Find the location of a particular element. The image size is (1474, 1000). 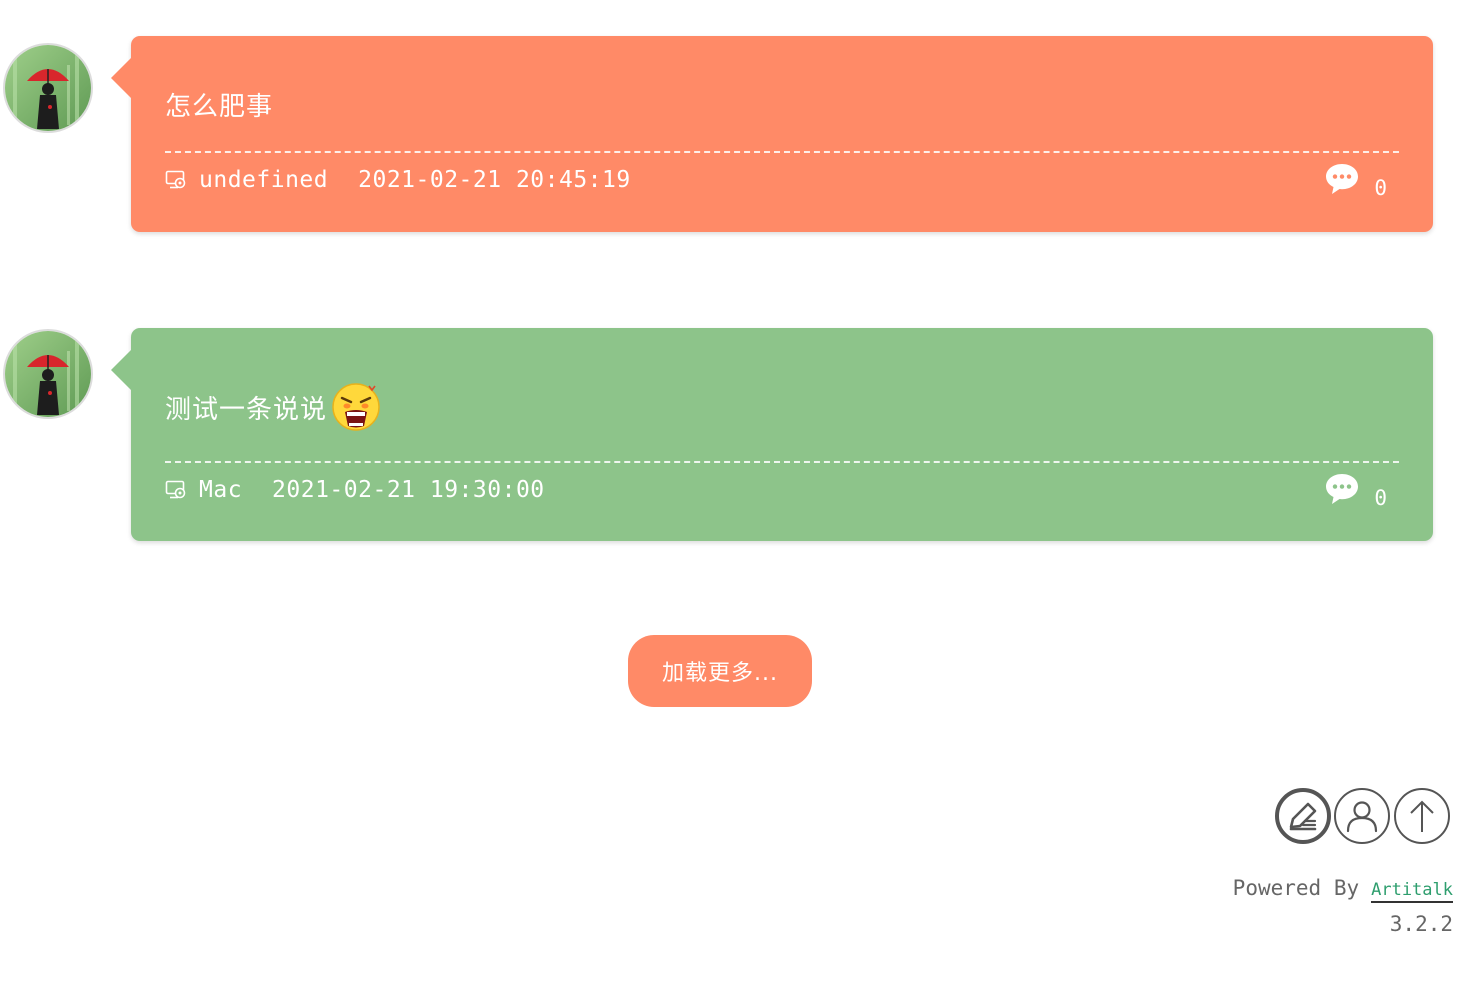

back-to-top-button is located at coordinates (1422, 816).